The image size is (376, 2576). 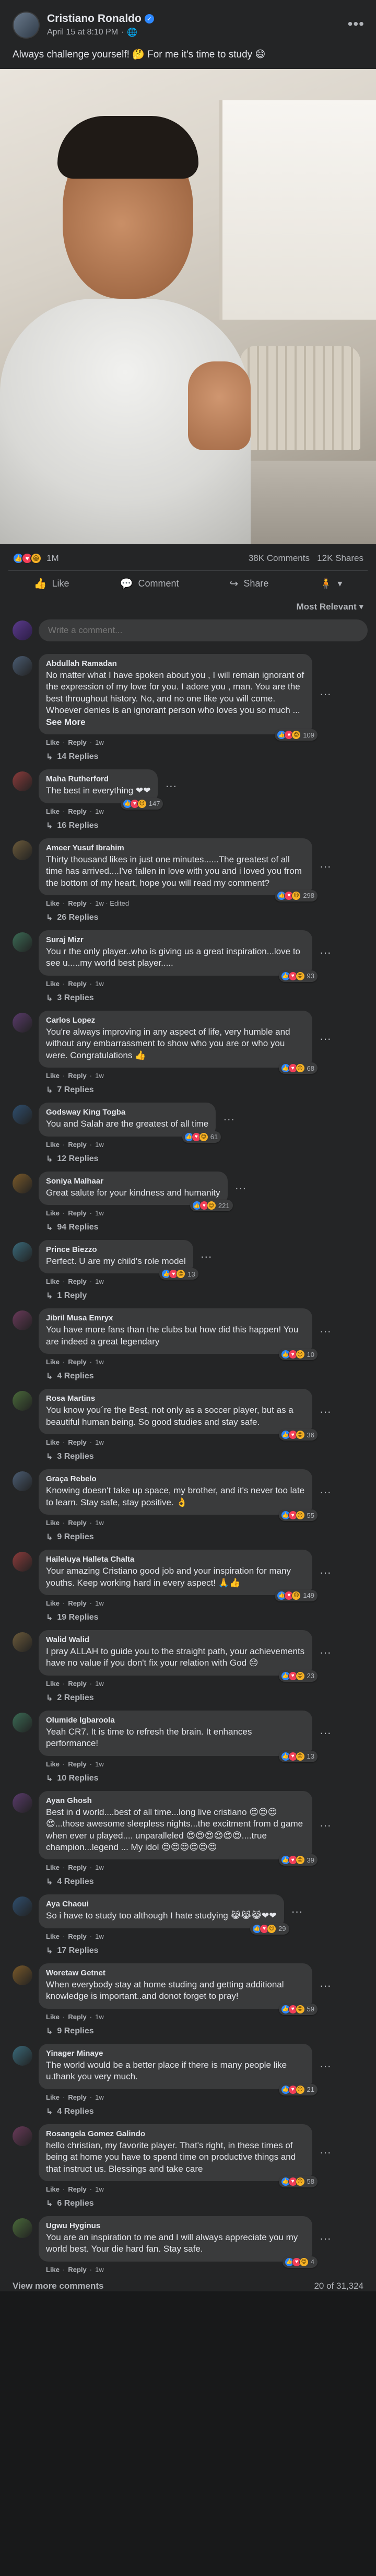 I want to click on commenter-name: Abdullah Ramadan, so click(x=176, y=663).